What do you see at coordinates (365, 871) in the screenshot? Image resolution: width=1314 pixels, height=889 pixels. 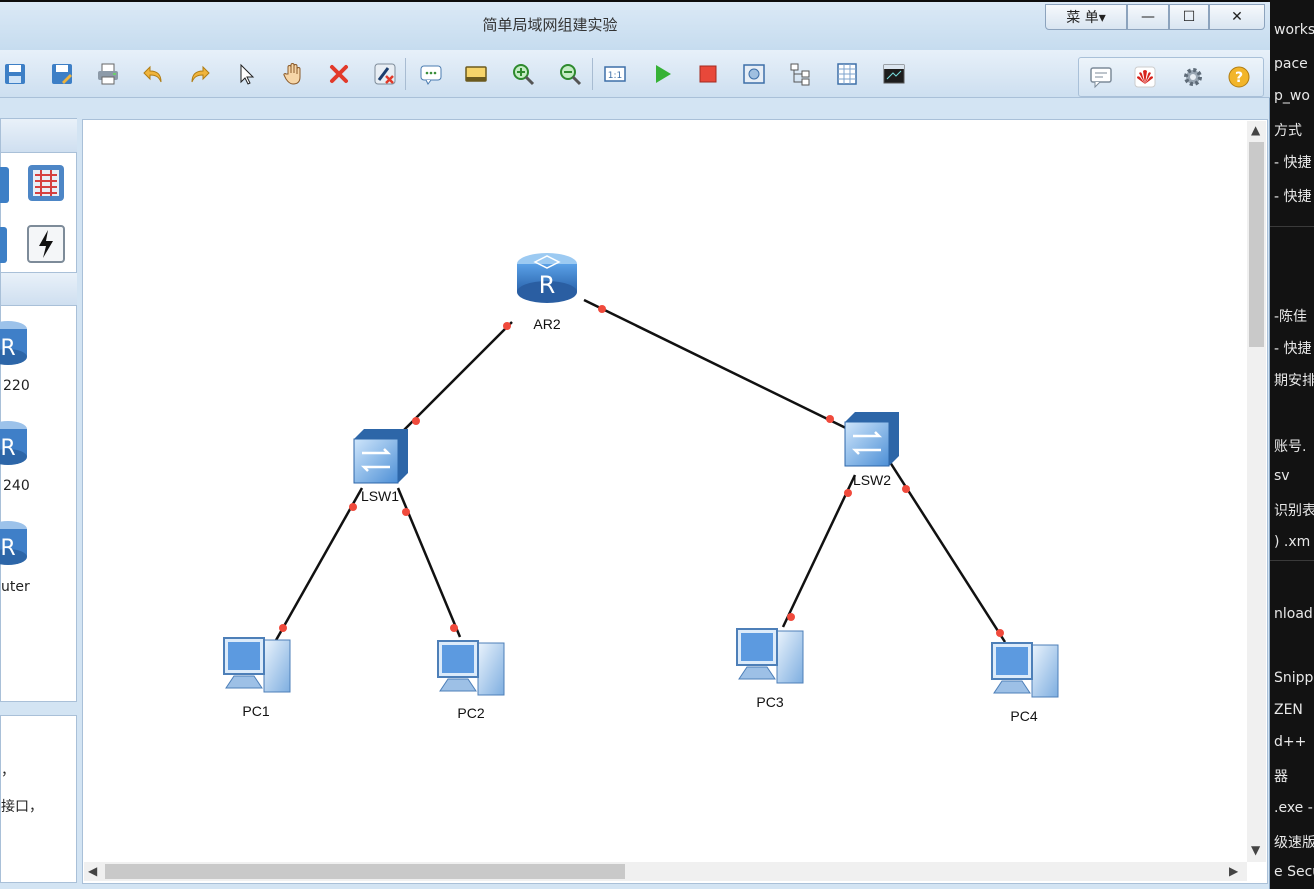 I see `horizontal-scroll-thumb` at bounding box center [365, 871].